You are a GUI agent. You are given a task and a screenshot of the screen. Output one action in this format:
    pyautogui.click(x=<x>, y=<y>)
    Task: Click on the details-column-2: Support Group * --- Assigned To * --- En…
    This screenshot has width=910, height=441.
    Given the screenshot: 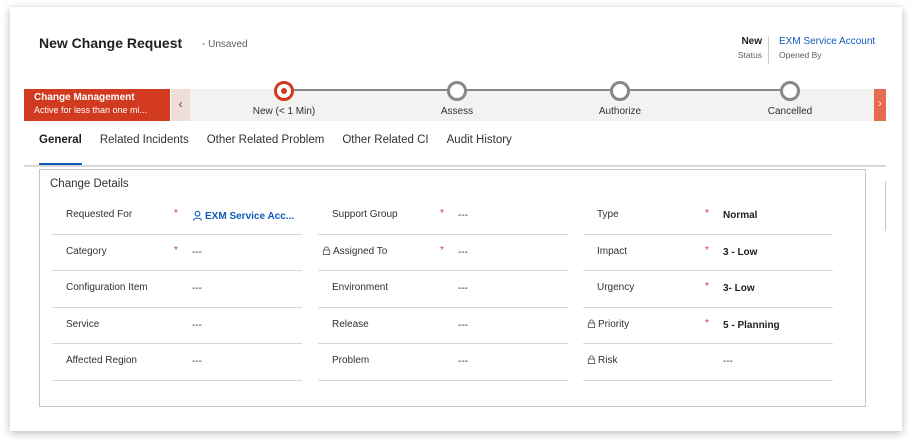 What is the action you would take?
    pyautogui.click(x=443, y=289)
    